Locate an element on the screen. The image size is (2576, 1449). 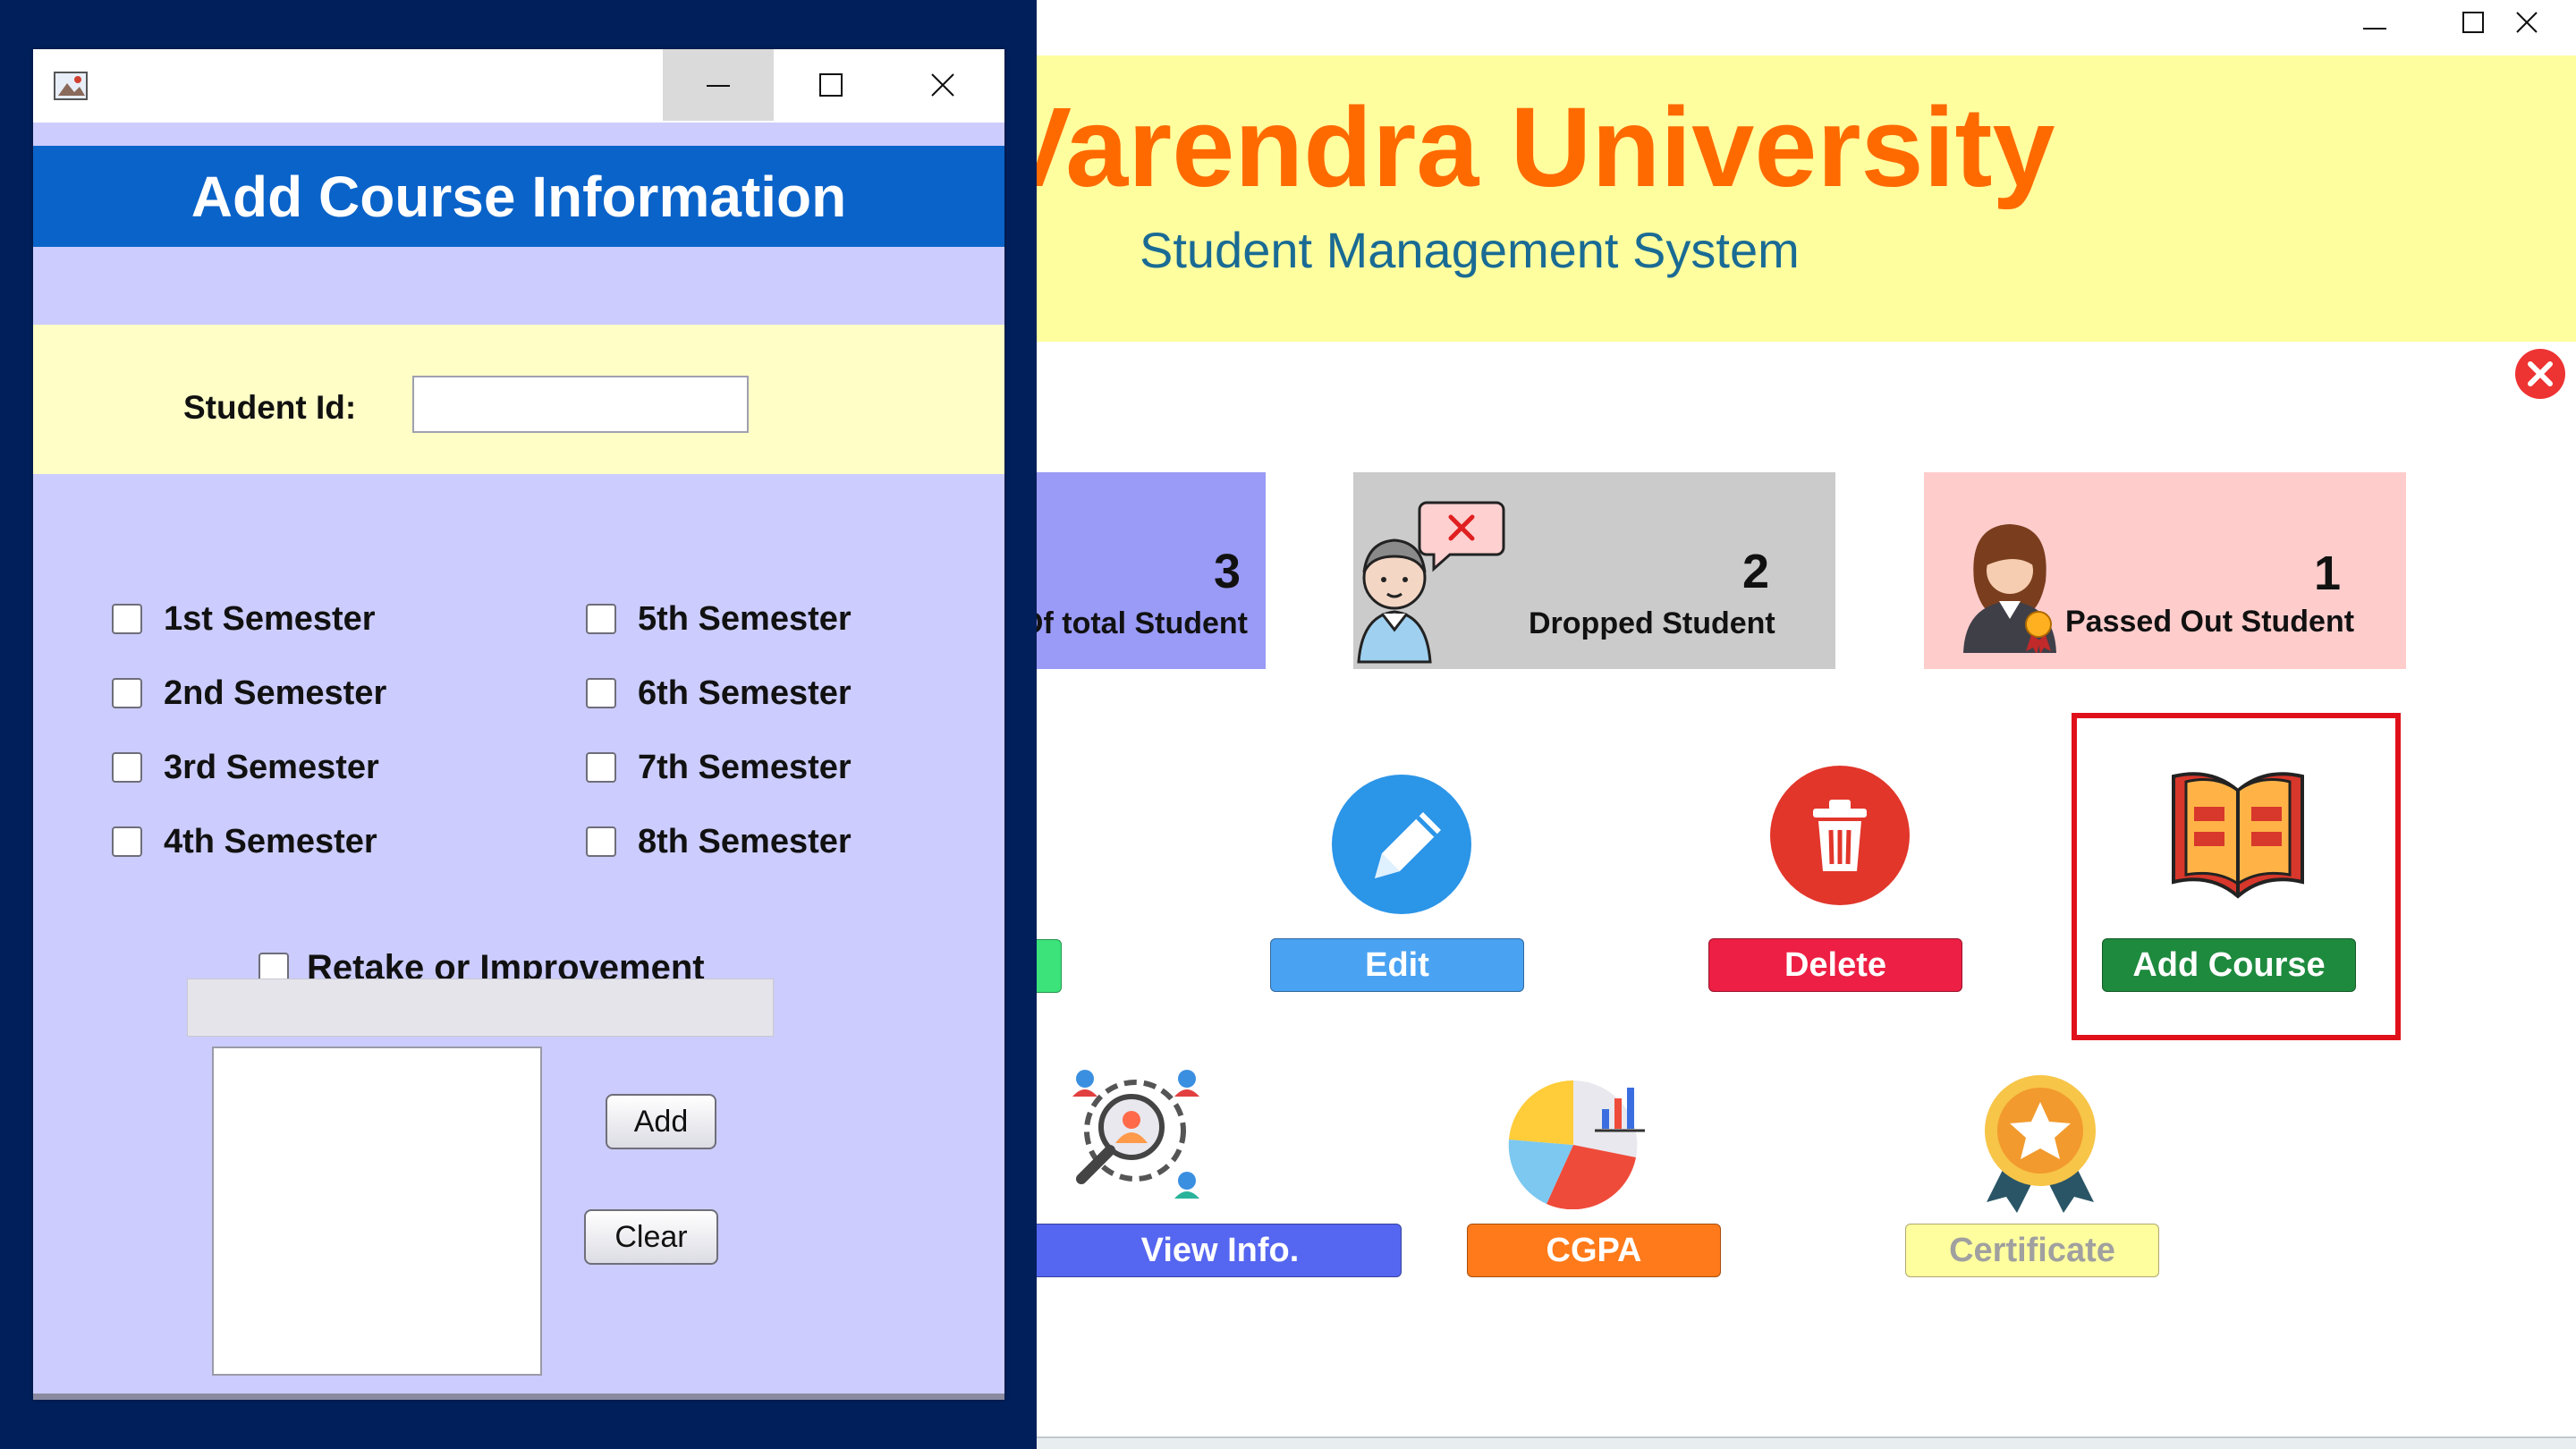
student-id-section: Student Id: is located at coordinates (518, 399).